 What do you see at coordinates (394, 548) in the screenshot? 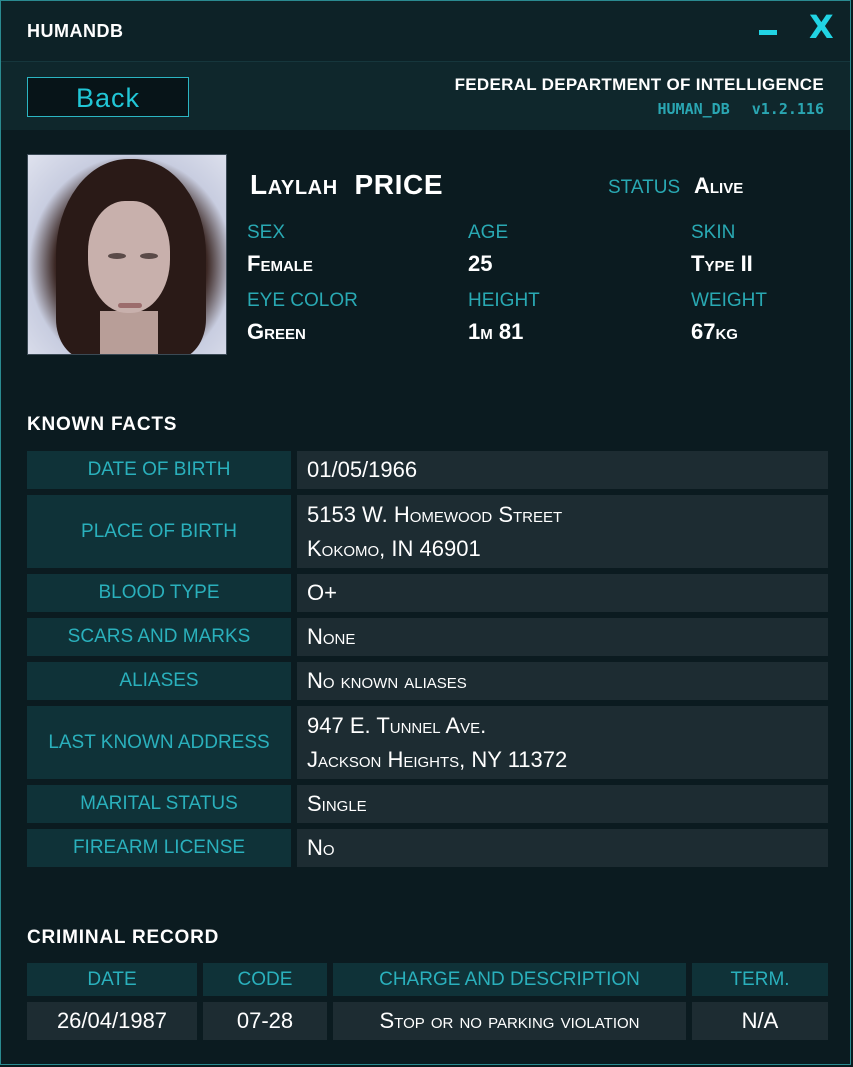
I see `fact-value-line: Kokomo, IN 46901` at bounding box center [394, 548].